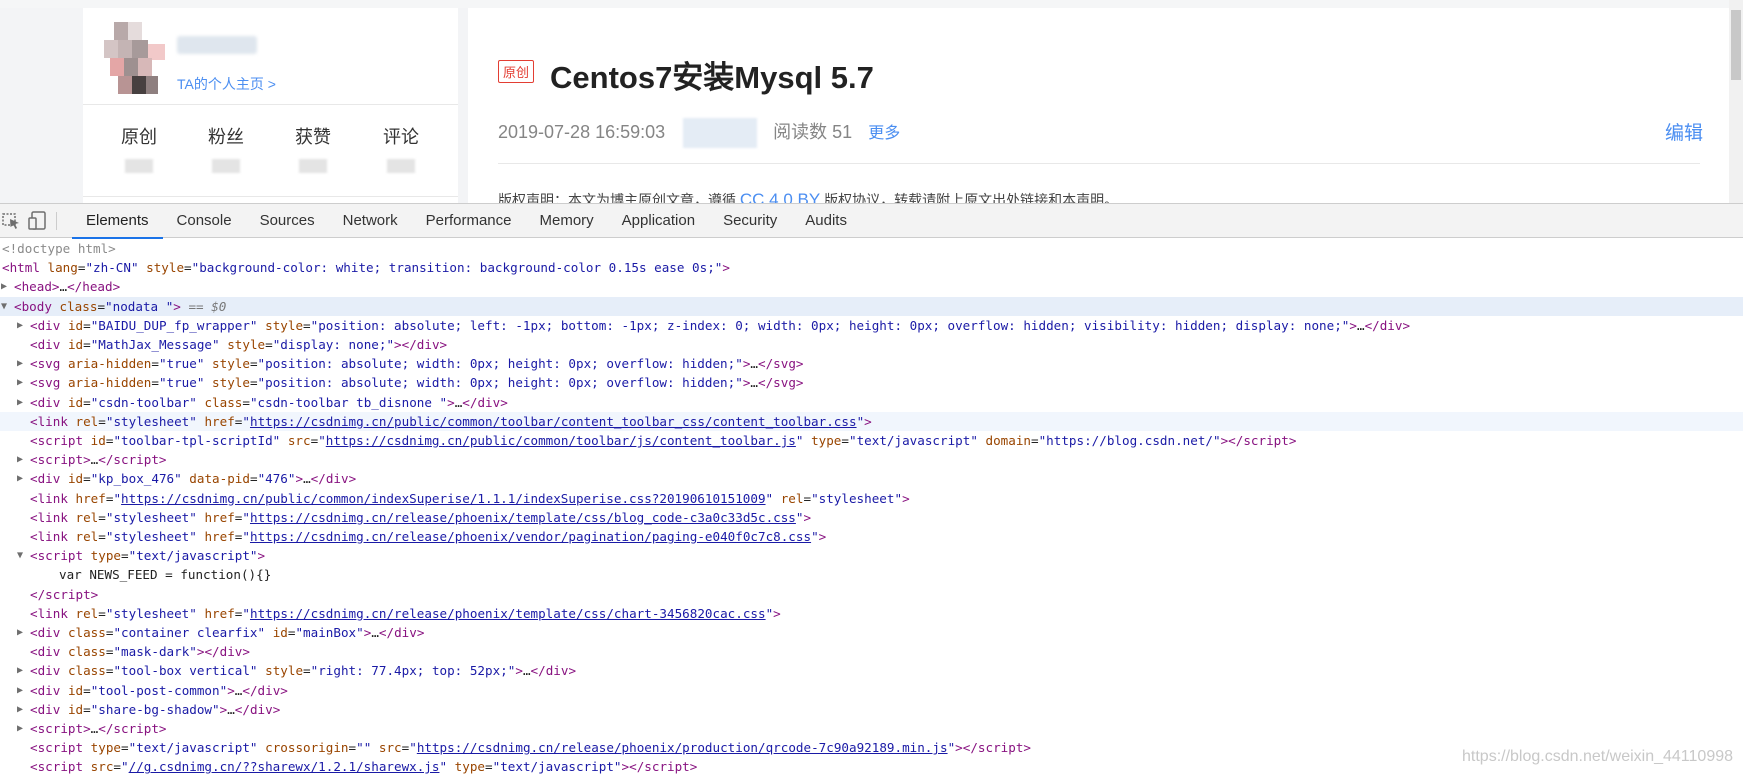  Describe the element at coordinates (148, 556) in the screenshot. I see `dom-node-code: <script type="text/javascript">` at that location.